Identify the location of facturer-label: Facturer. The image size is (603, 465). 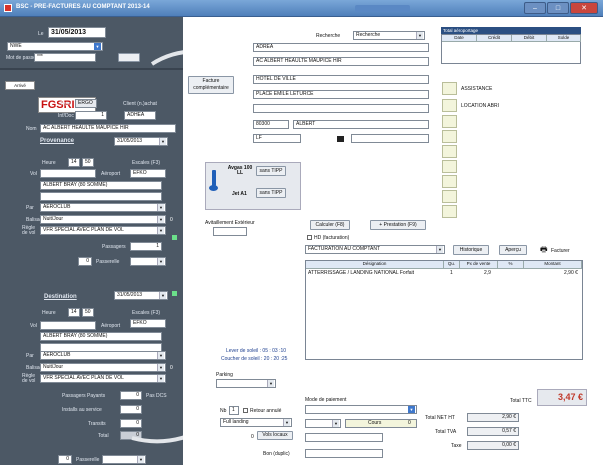
(560, 251).